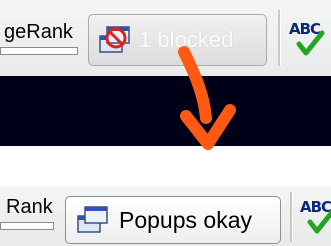 This screenshot has height=246, width=331. What do you see at coordinates (29, 207) in the screenshot?
I see `pagerank-label: Rank` at bounding box center [29, 207].